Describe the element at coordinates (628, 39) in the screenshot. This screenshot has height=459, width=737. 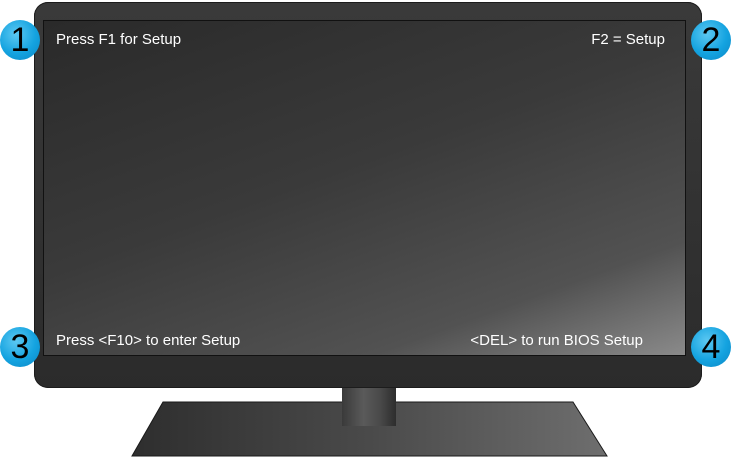
I see `setup-hint-top-right: F2 = Setup` at that location.